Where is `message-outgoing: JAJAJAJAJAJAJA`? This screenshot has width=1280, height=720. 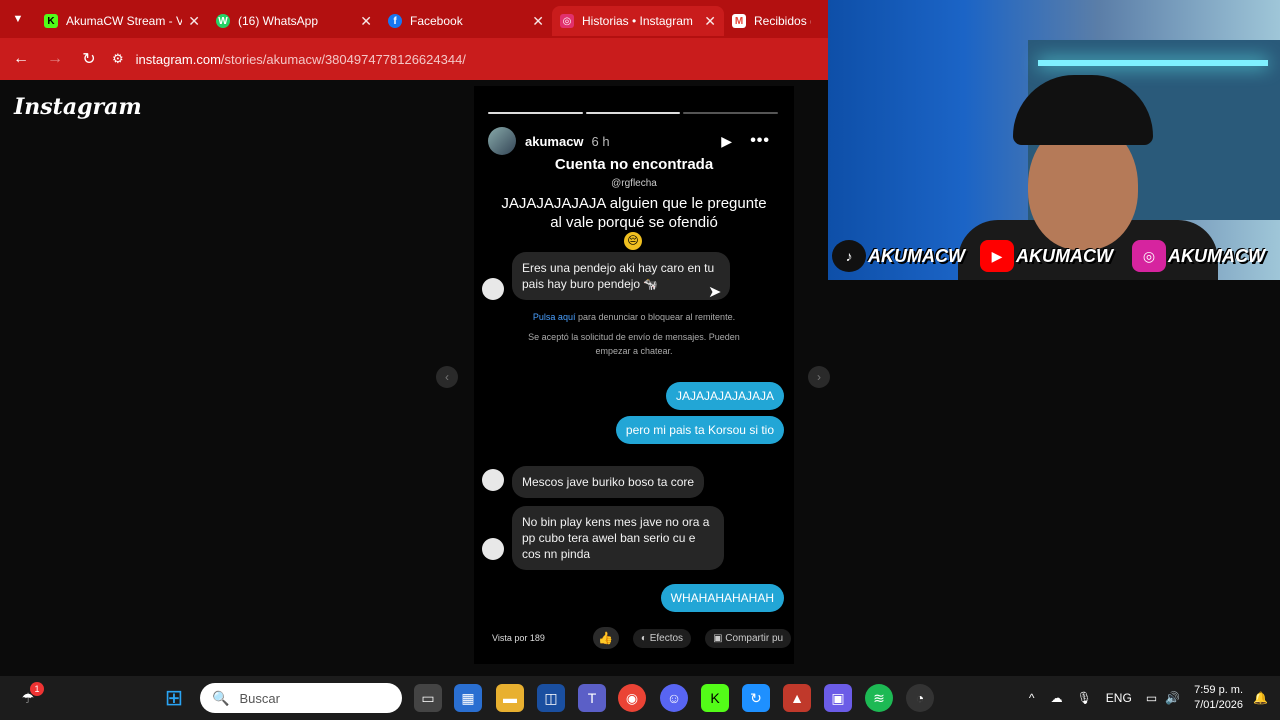 message-outgoing: JAJAJAJAJAJAJA is located at coordinates (724, 396).